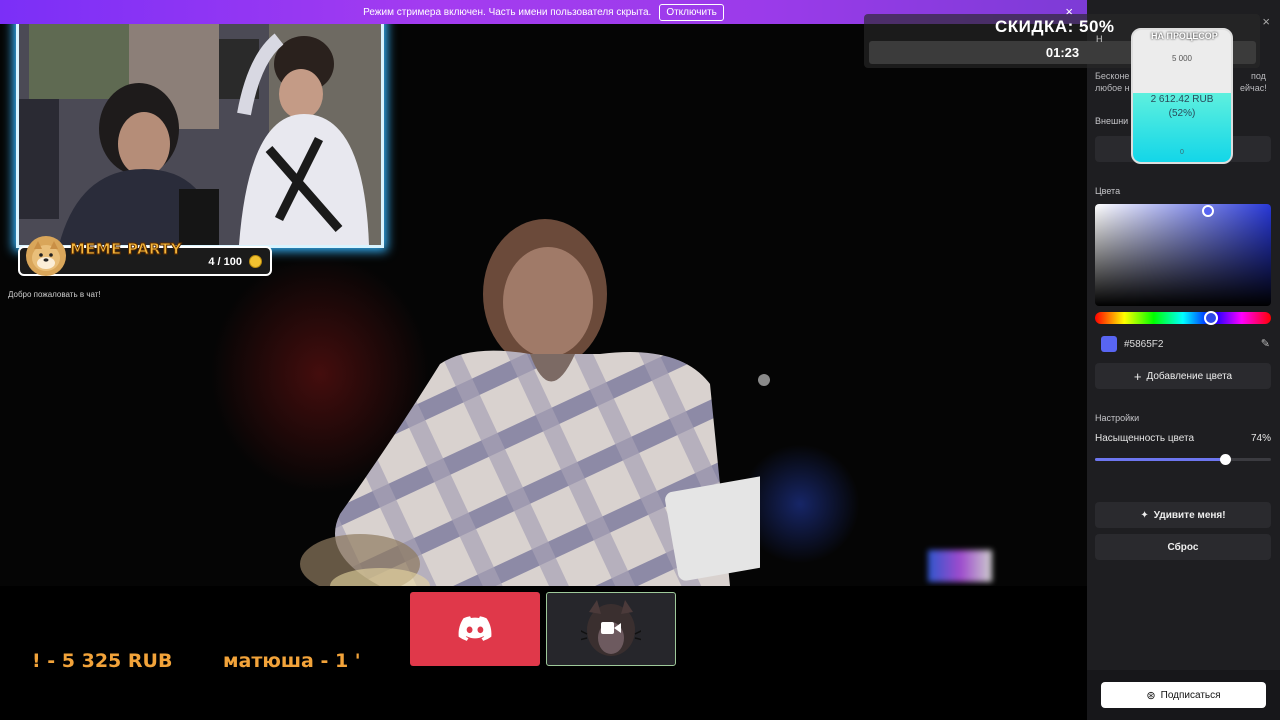  Describe the element at coordinates (1182, 58) in the screenshot. I see `goal-target: 5 000` at that location.